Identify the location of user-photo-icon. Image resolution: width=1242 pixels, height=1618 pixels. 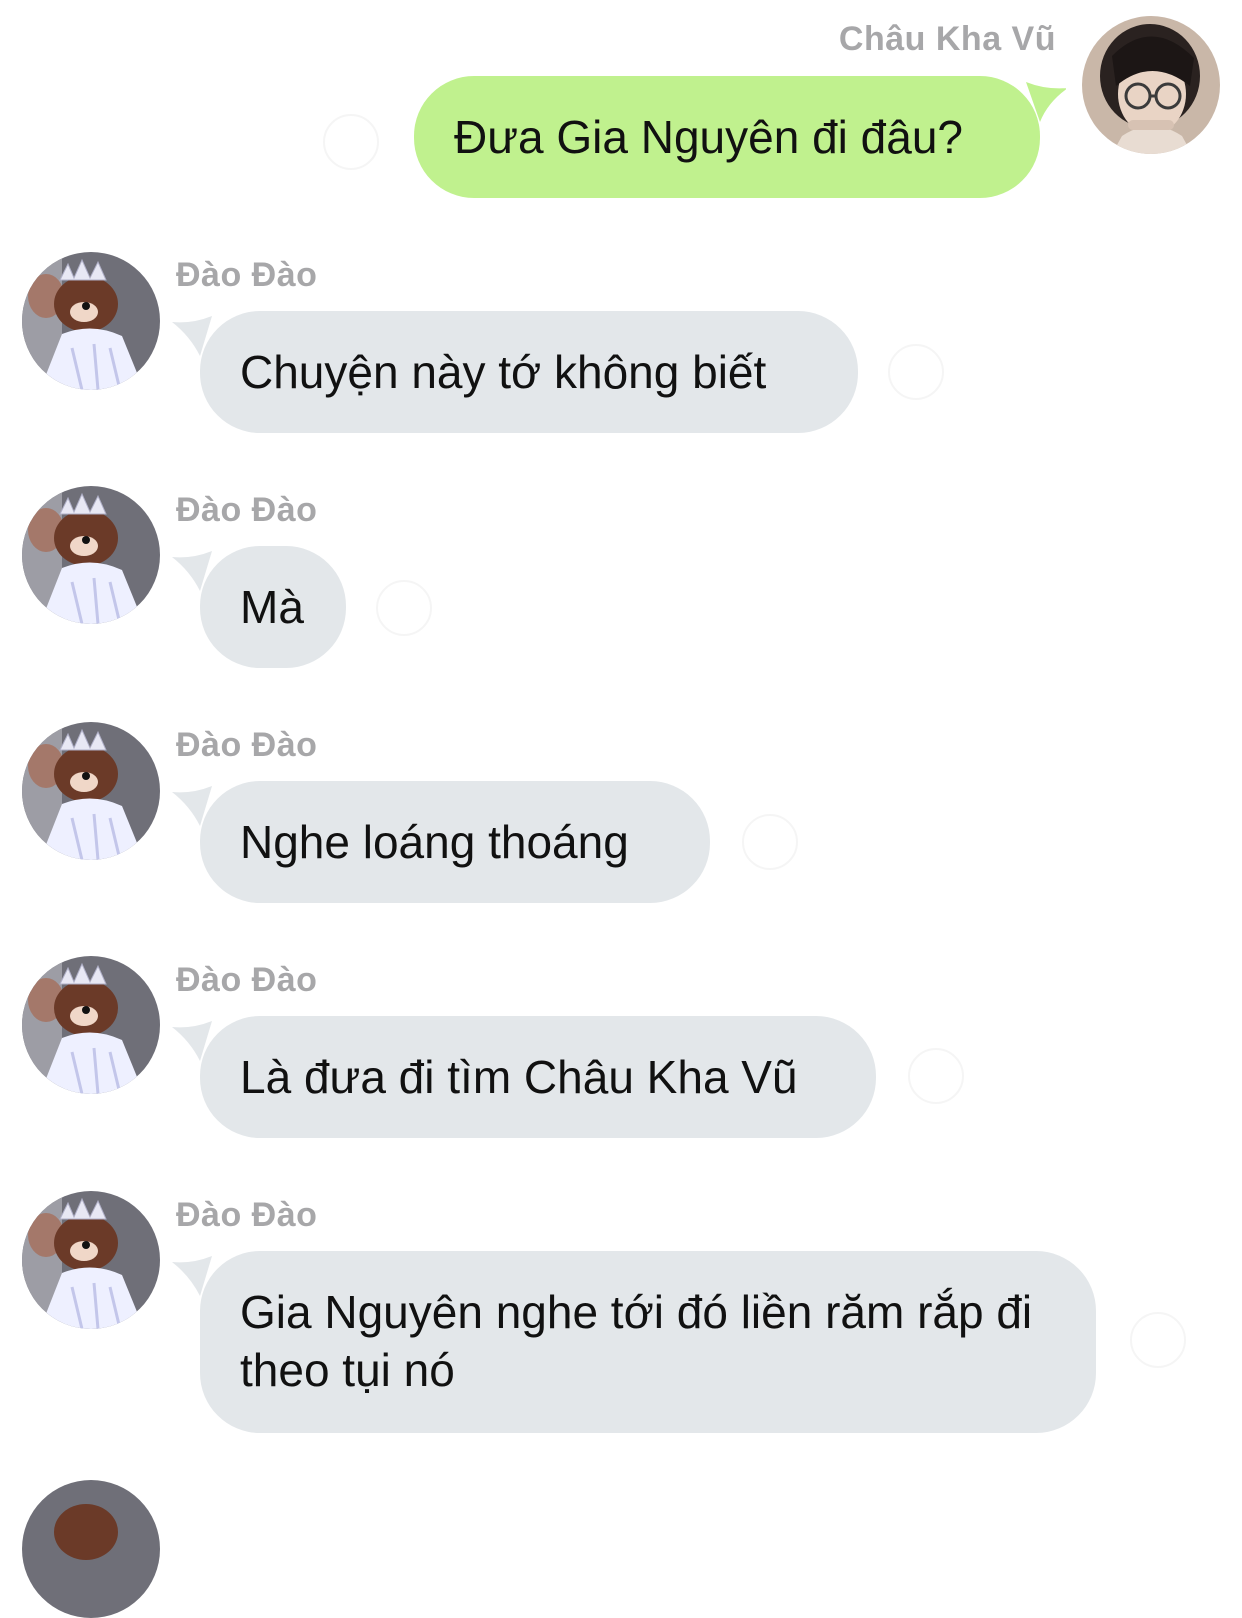
(1151, 85).